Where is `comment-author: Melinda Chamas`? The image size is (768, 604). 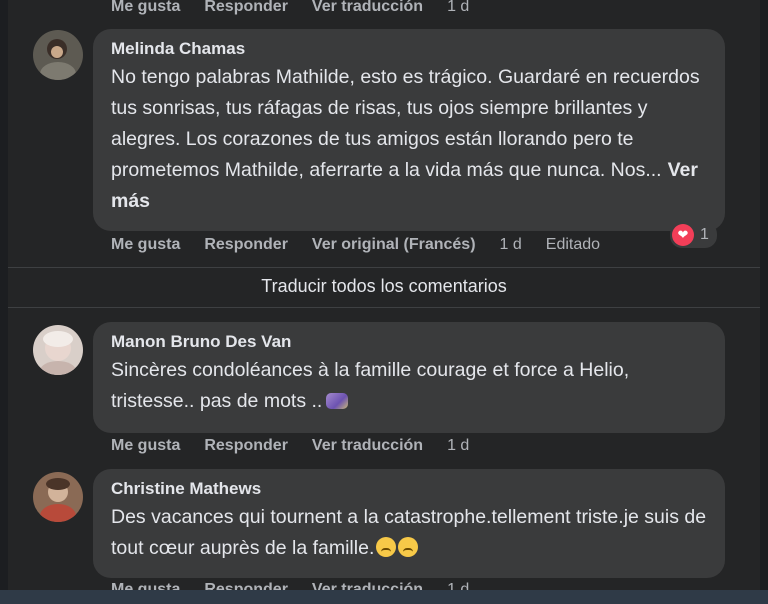
comment-author: Melinda Chamas is located at coordinates (411, 49).